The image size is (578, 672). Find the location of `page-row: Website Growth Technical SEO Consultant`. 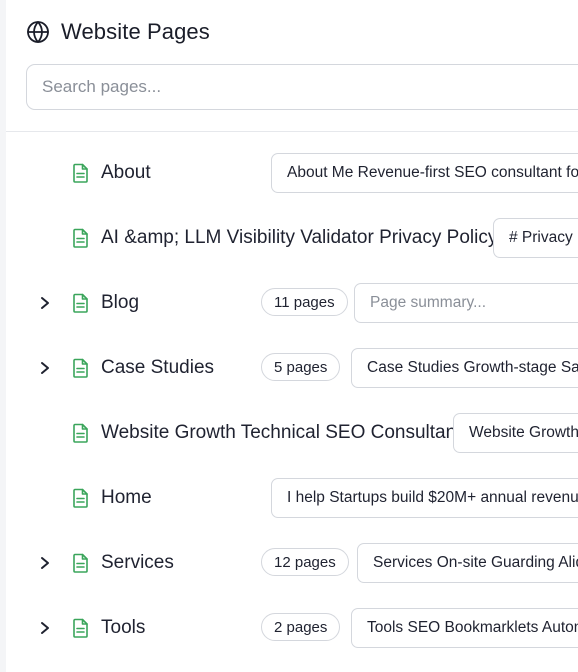

page-row: Website Growth Technical SEO Consultant is located at coordinates (289, 433).